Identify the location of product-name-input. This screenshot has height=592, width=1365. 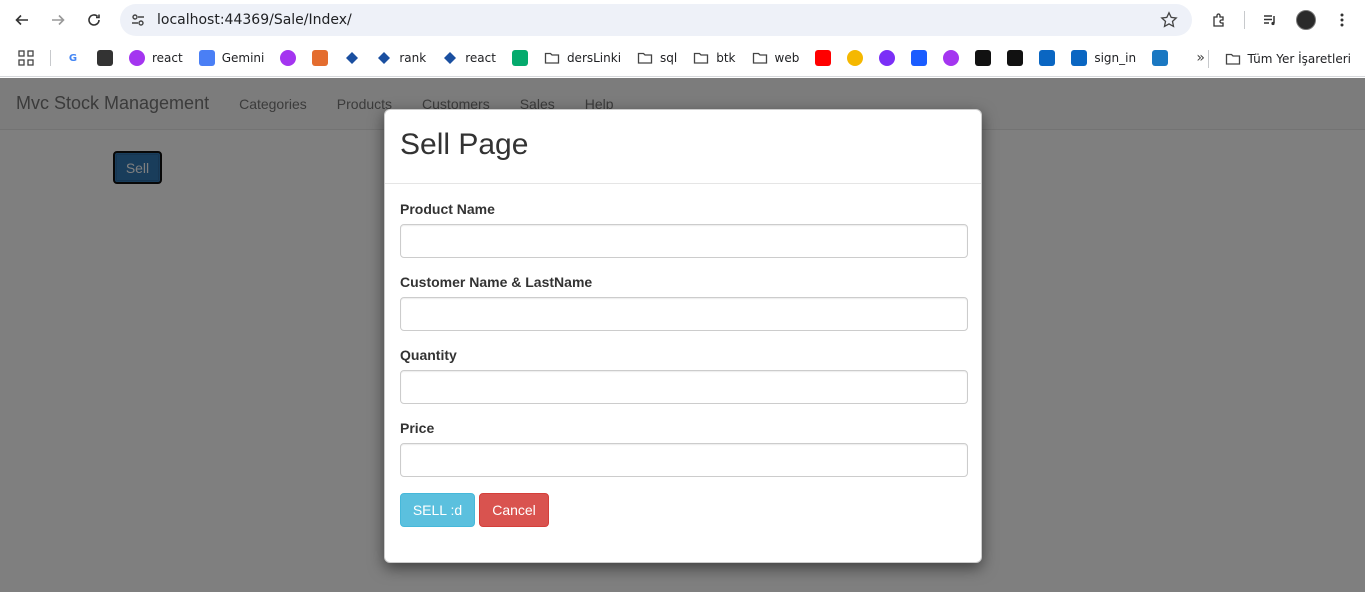
(684, 241).